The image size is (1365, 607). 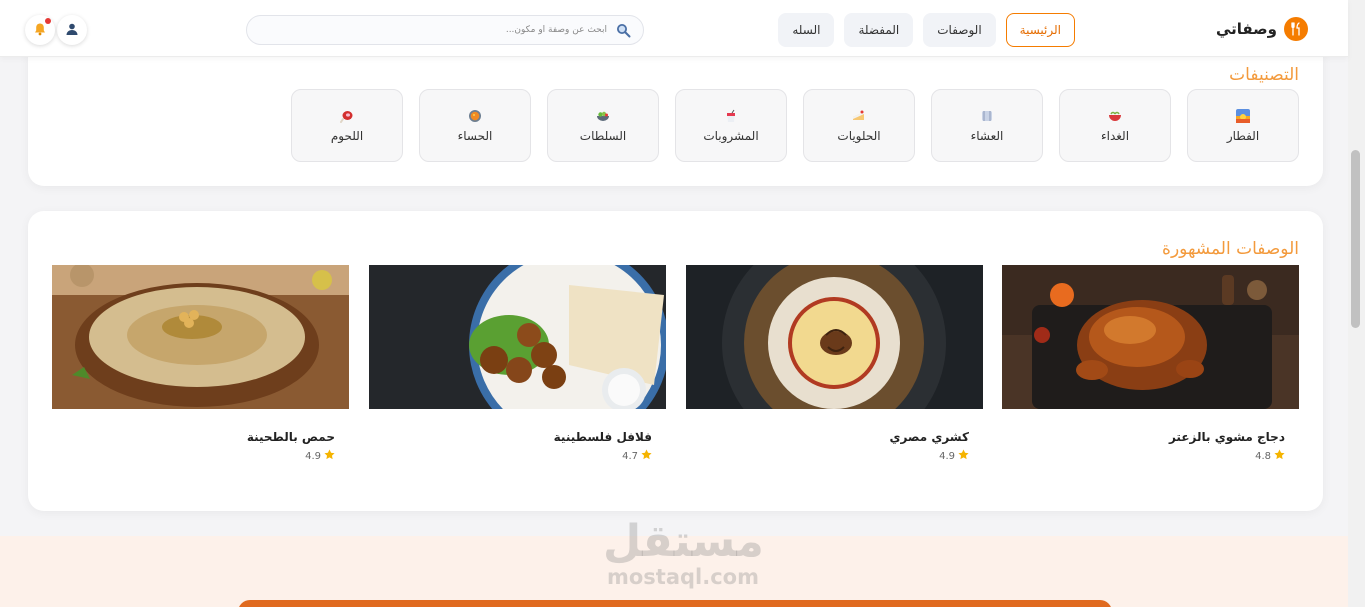 I want to click on notification-dot, so click(x=48, y=21).